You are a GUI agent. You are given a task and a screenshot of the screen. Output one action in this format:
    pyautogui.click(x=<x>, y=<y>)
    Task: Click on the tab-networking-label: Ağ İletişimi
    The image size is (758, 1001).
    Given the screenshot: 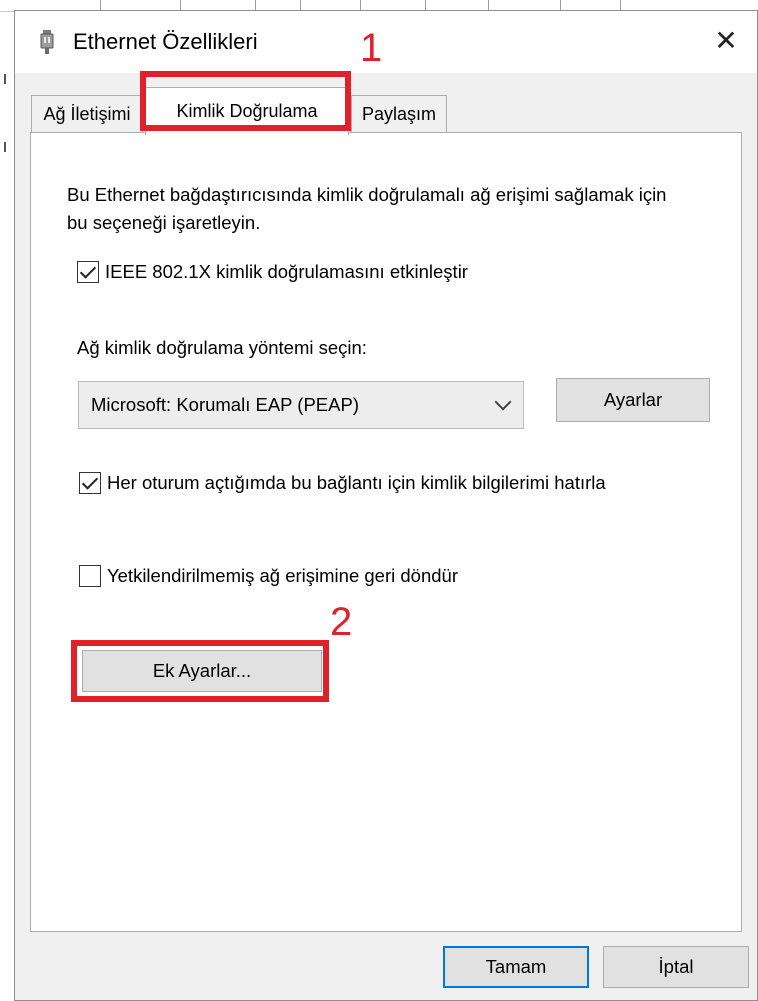 What is the action you would take?
    pyautogui.click(x=87, y=114)
    